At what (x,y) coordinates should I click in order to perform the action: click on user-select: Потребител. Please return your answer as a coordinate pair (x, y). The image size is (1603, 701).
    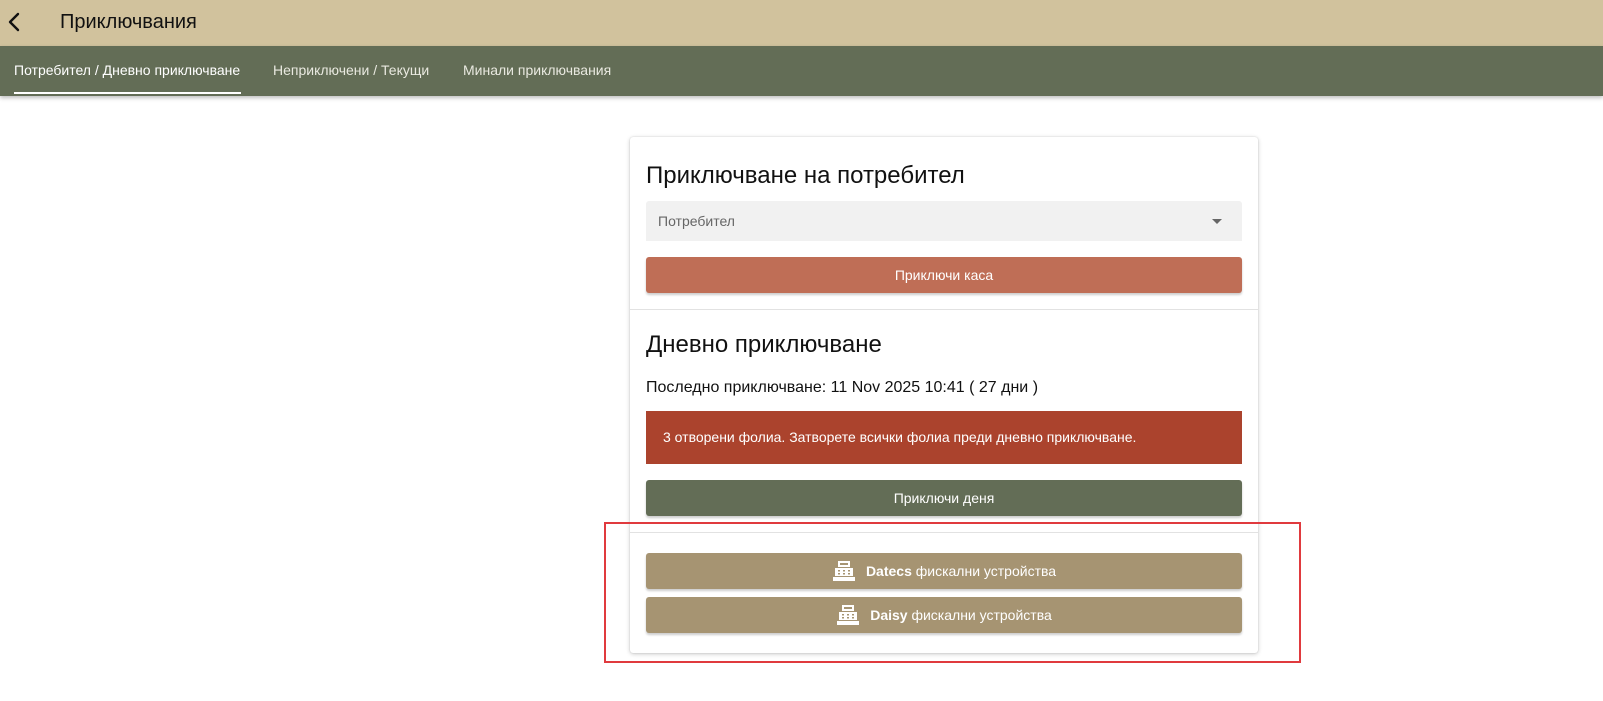
    Looking at the image, I should click on (944, 221).